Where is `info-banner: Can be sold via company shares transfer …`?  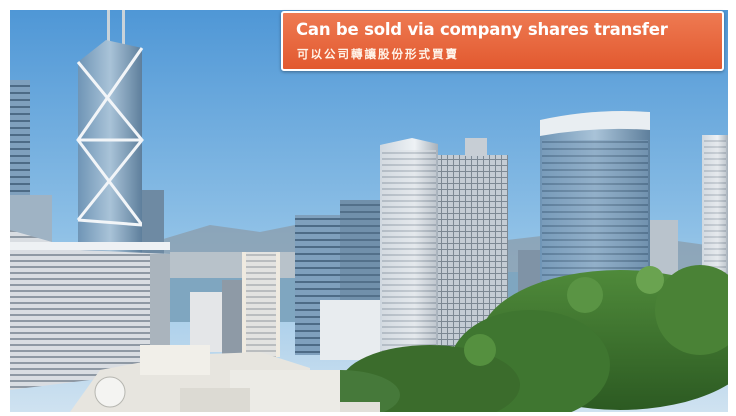 info-banner: Can be sold via company shares transfer … is located at coordinates (502, 41).